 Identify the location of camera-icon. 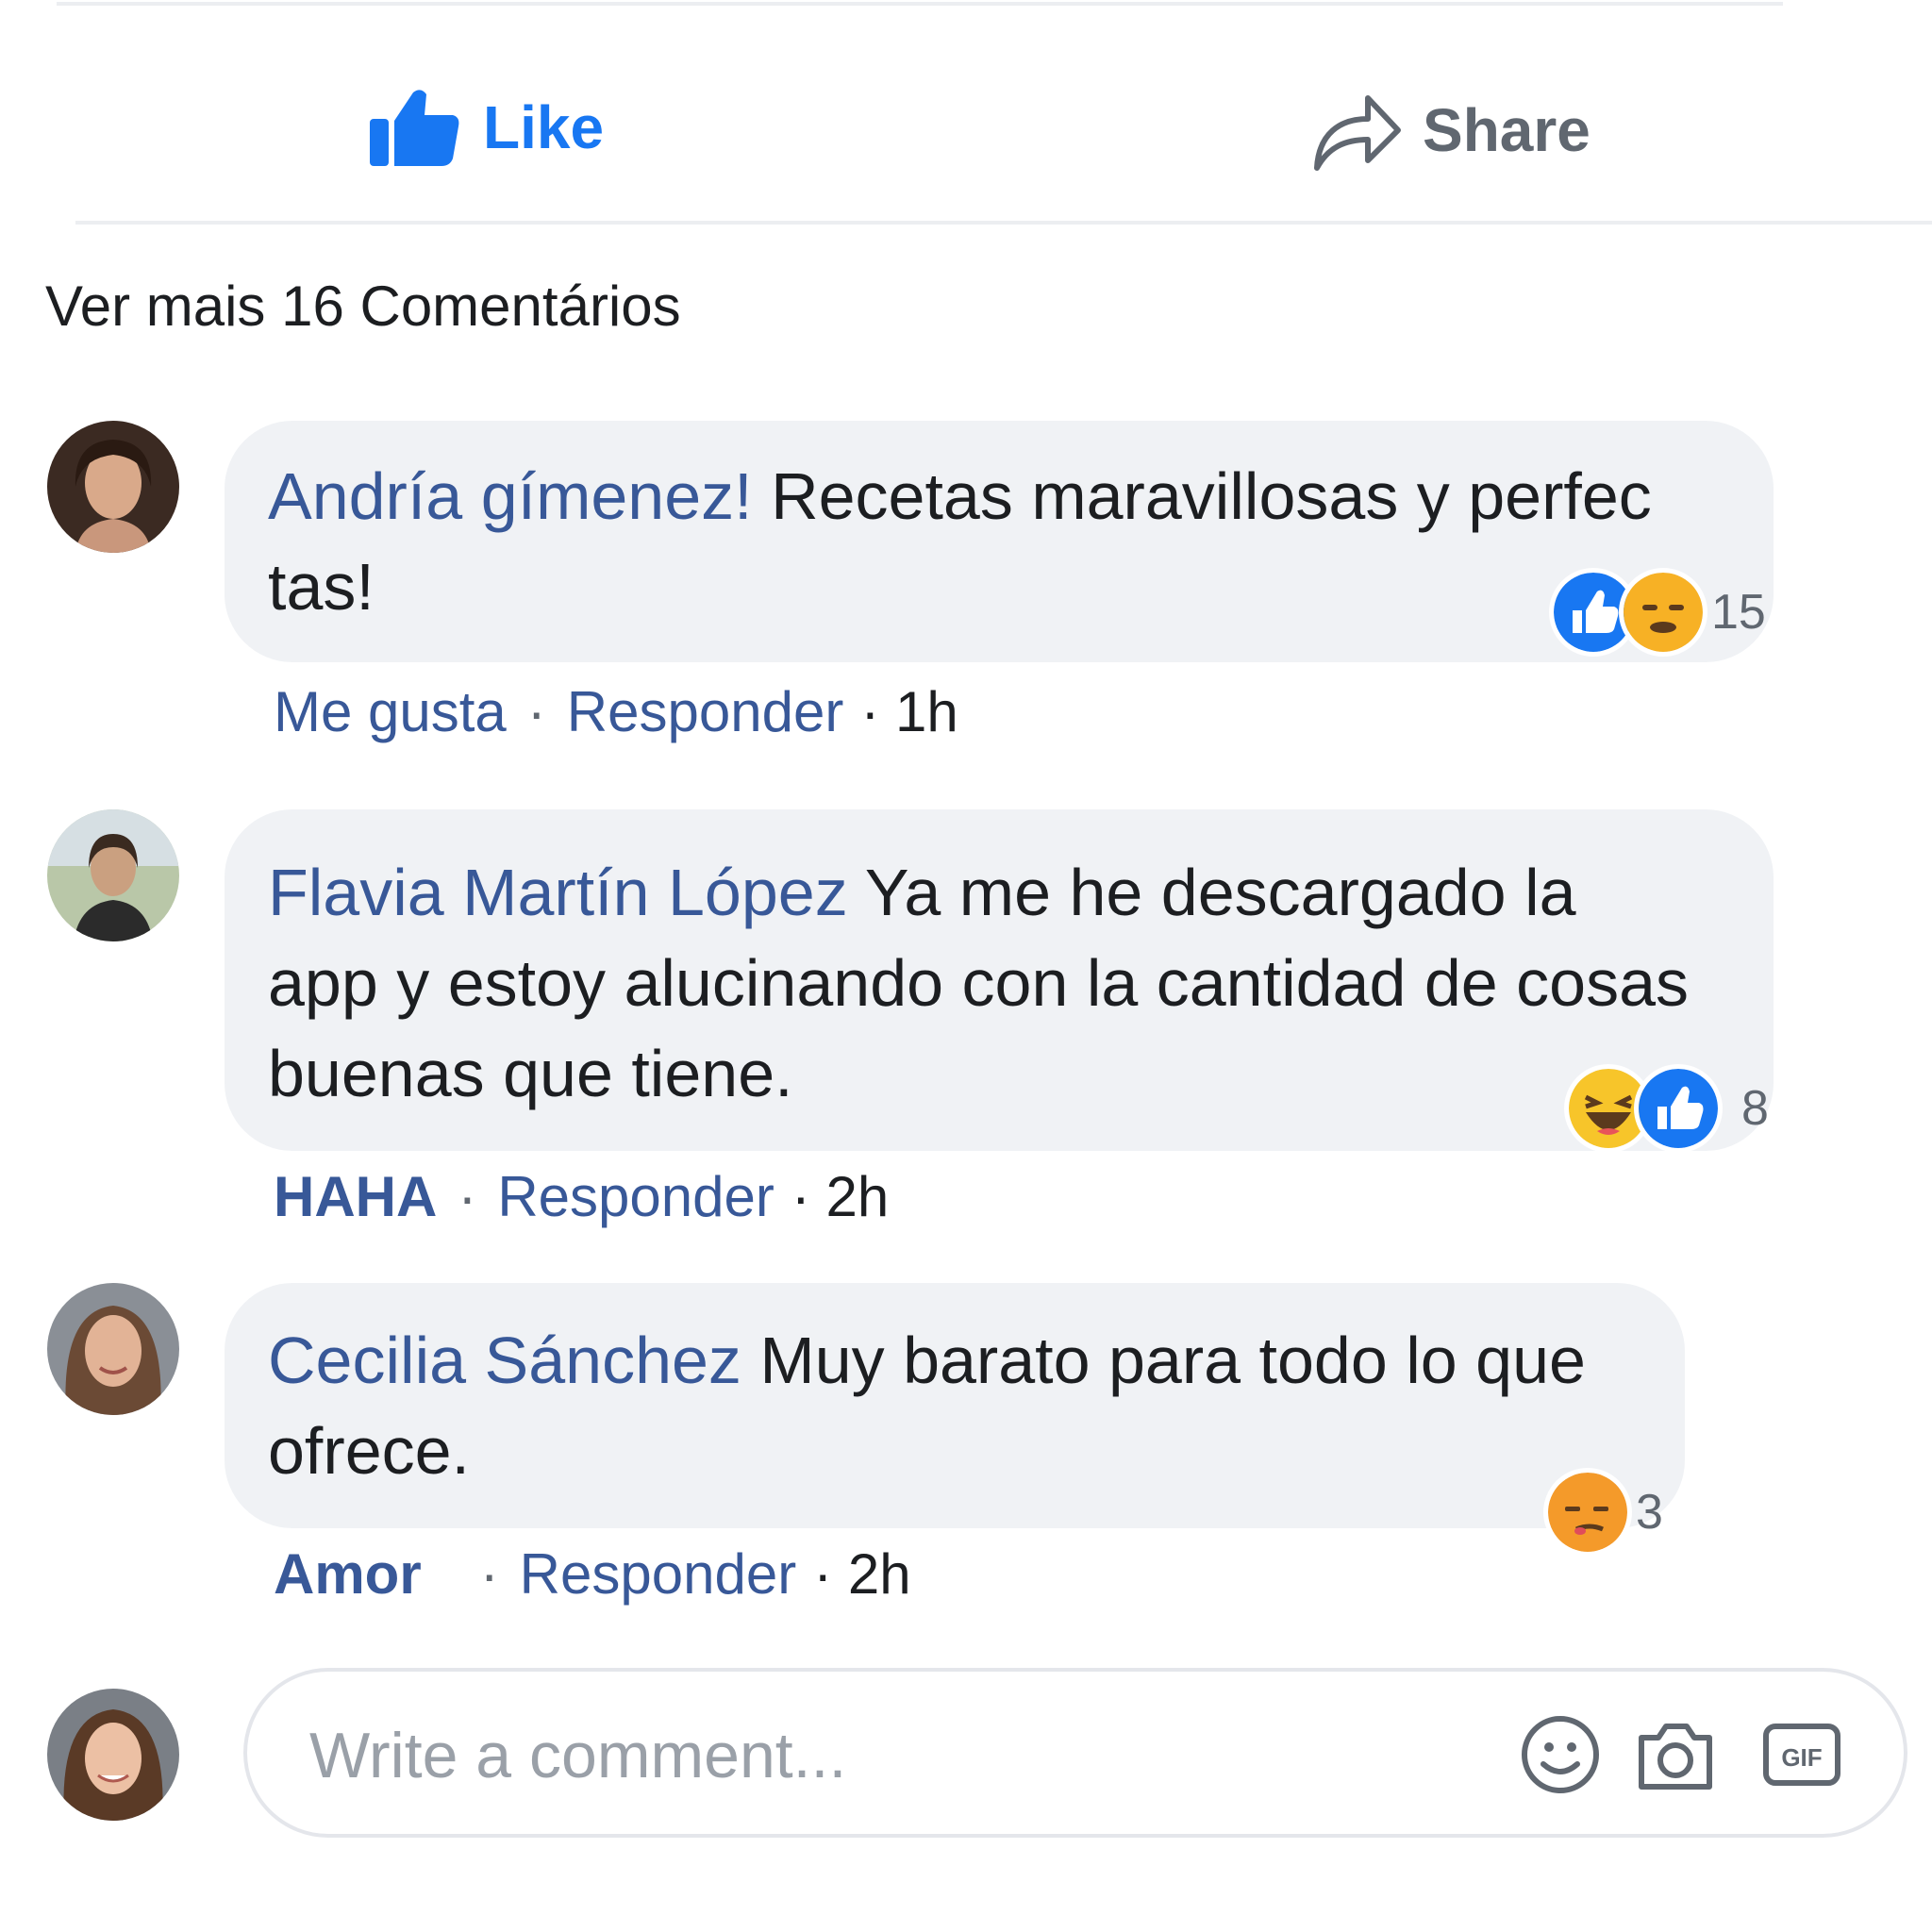
(1675, 1755).